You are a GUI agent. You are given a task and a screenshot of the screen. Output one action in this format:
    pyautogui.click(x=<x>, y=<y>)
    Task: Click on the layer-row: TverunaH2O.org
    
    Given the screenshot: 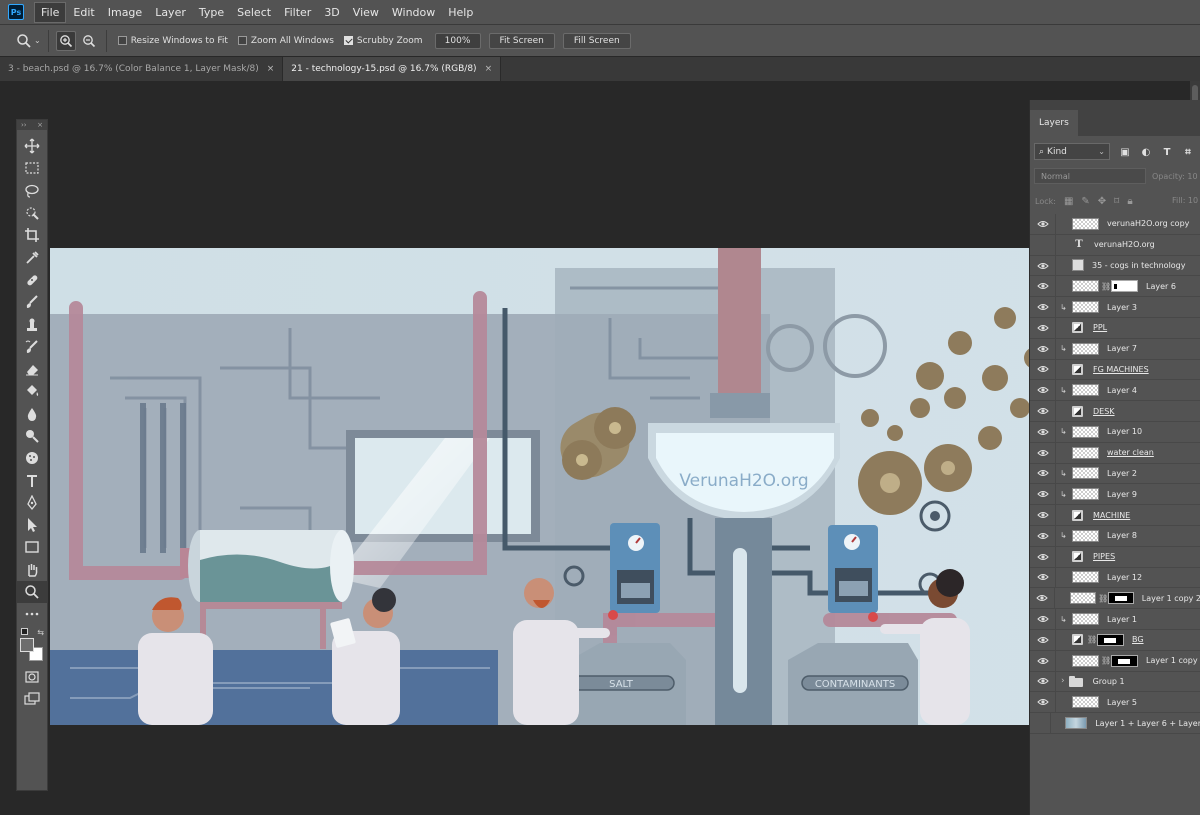 What is the action you would take?
    pyautogui.click(x=1115, y=245)
    